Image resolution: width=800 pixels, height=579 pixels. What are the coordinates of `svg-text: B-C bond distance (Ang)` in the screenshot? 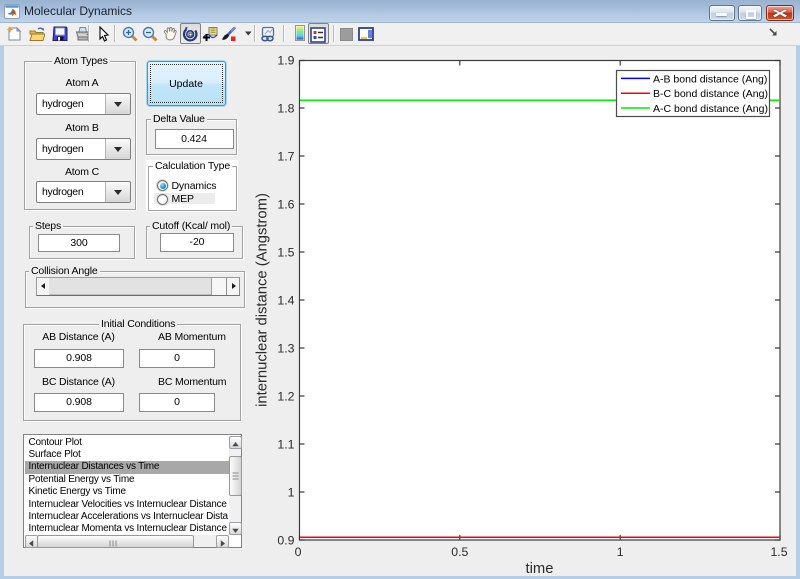 It's located at (710, 94).